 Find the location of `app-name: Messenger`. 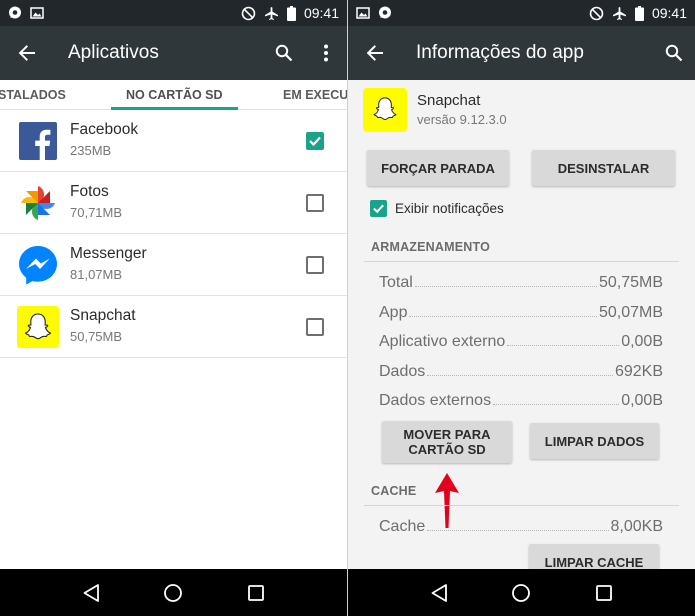

app-name: Messenger is located at coordinates (108, 253).